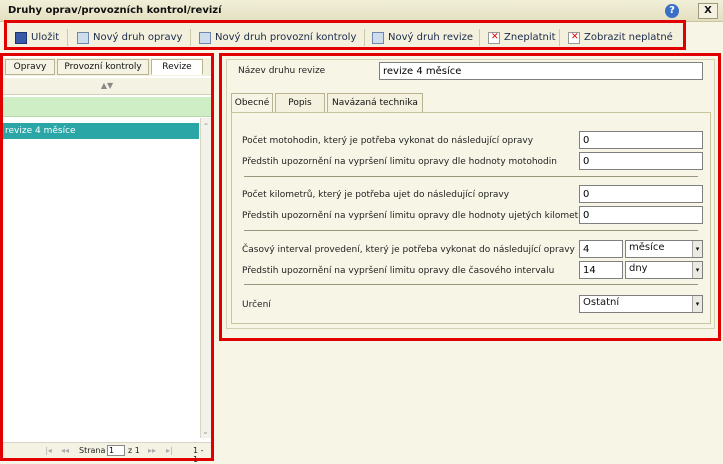 The width and height of the screenshot is (723, 464). What do you see at coordinates (65, 450) in the screenshot?
I see `prev-page-icon: ◂◂` at bounding box center [65, 450].